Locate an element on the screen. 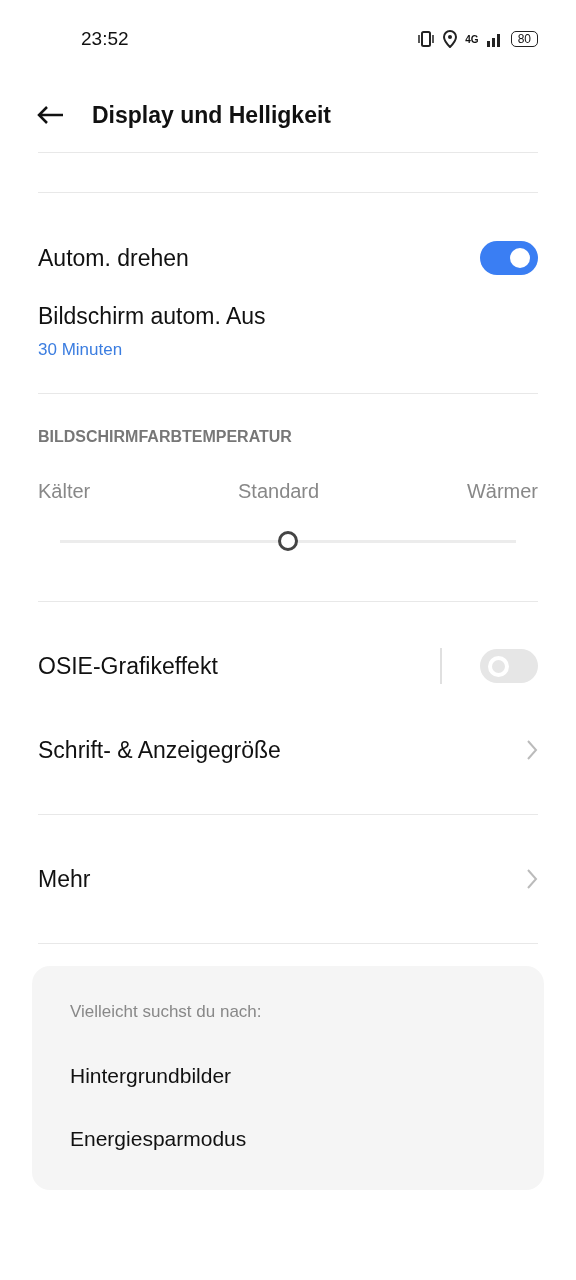  setting-label: OSIE-Grafikeffekt is located at coordinates (128, 666).